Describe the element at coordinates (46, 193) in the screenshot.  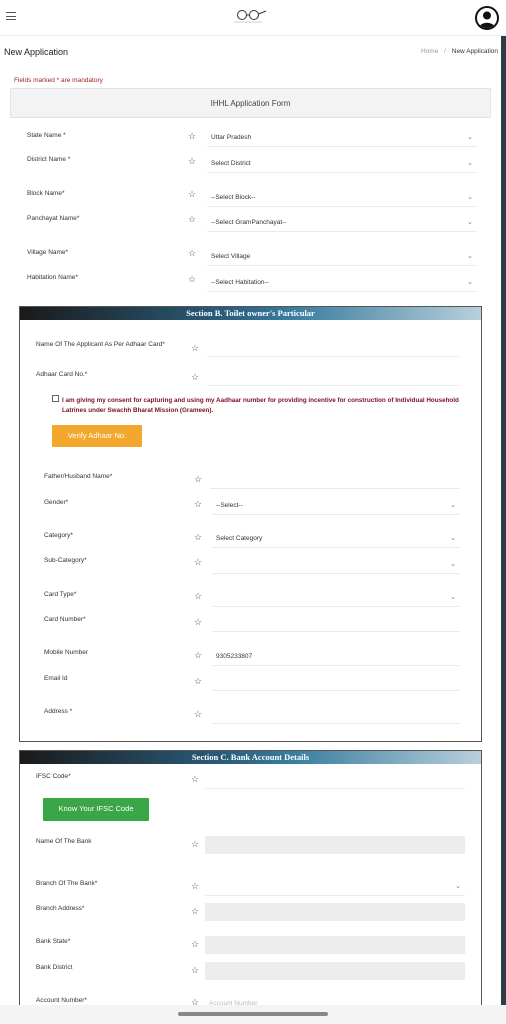
I see `block-label: Block Name*` at that location.